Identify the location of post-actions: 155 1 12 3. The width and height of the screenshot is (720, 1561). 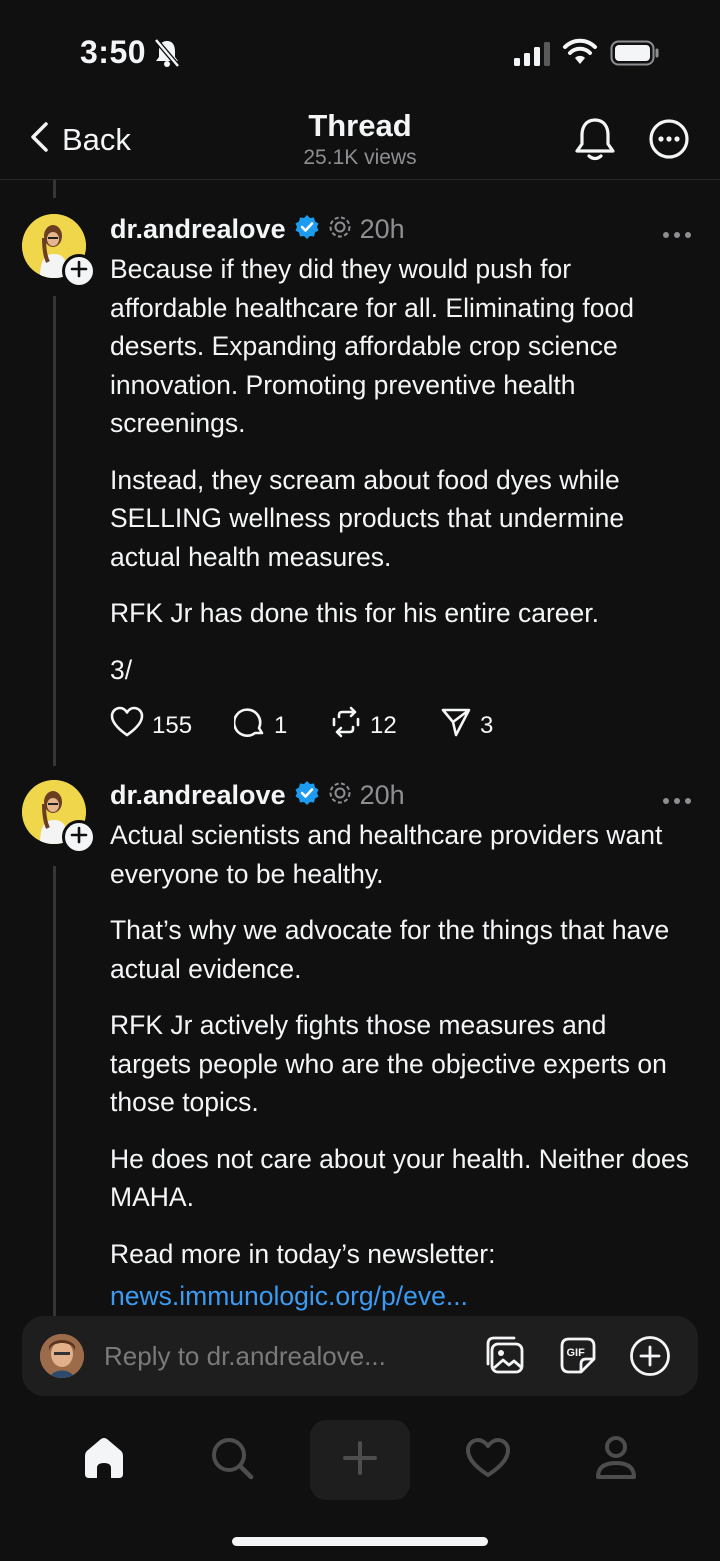
(315, 725).